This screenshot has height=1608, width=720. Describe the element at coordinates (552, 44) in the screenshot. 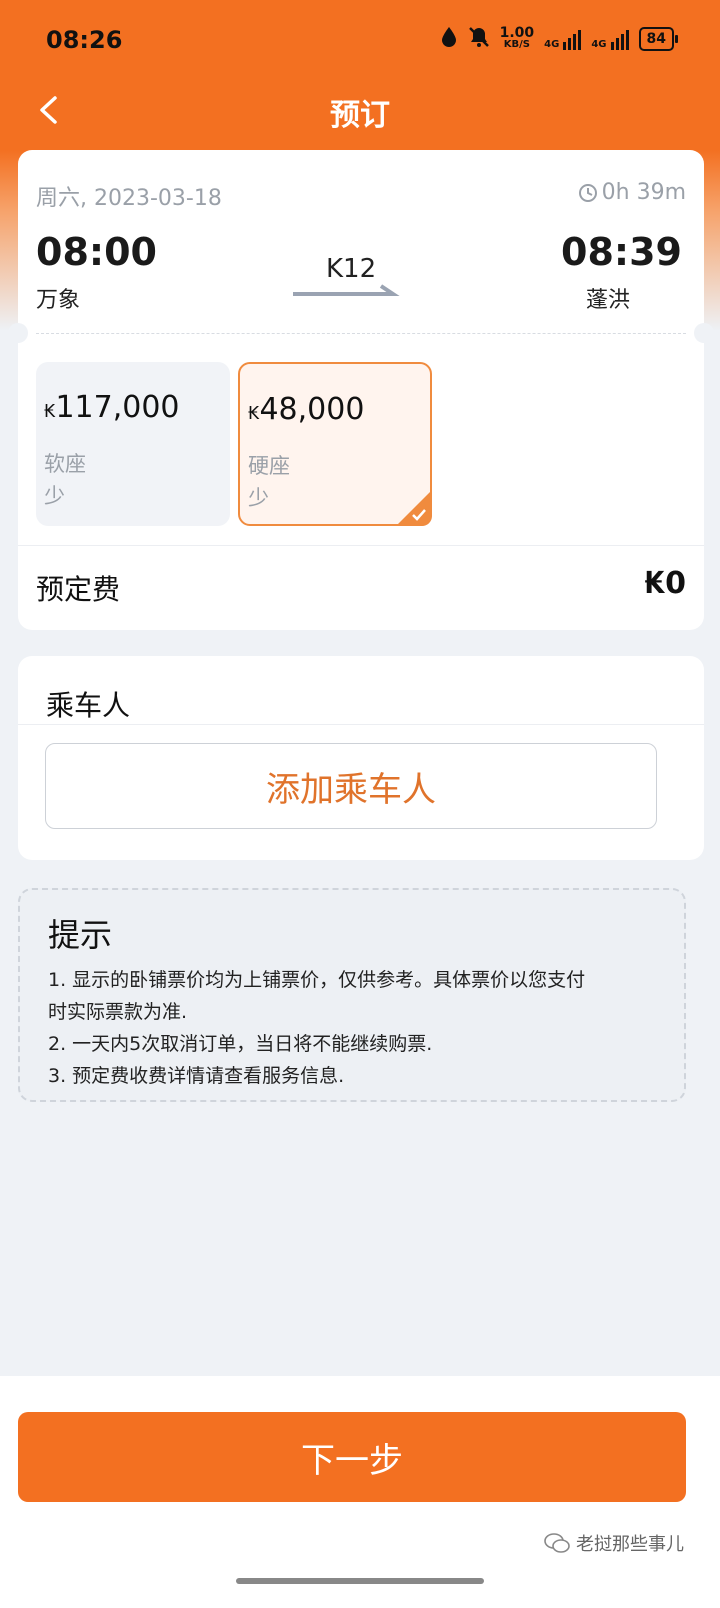

I see `signal-1-label: 4G` at that location.